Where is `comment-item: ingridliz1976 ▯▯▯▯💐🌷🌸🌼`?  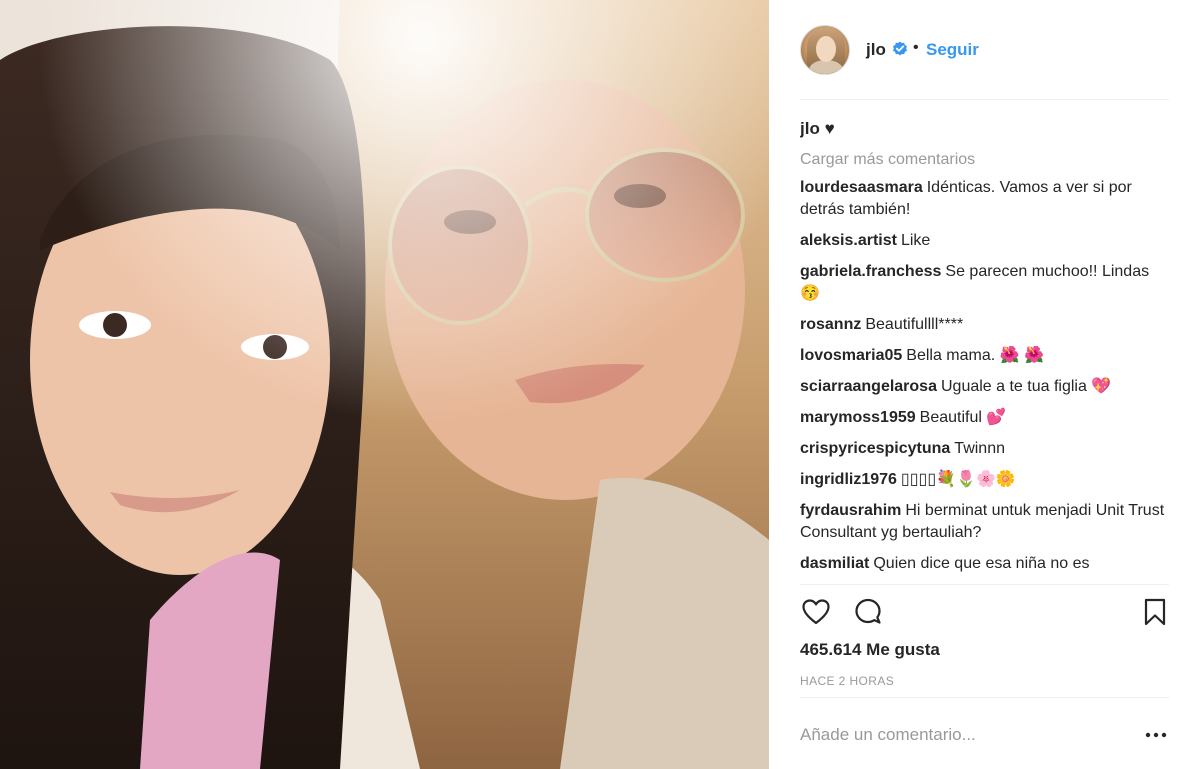 comment-item: ingridliz1976 ▯▯▯▯💐🌷🌸🌼 is located at coordinates (984, 480).